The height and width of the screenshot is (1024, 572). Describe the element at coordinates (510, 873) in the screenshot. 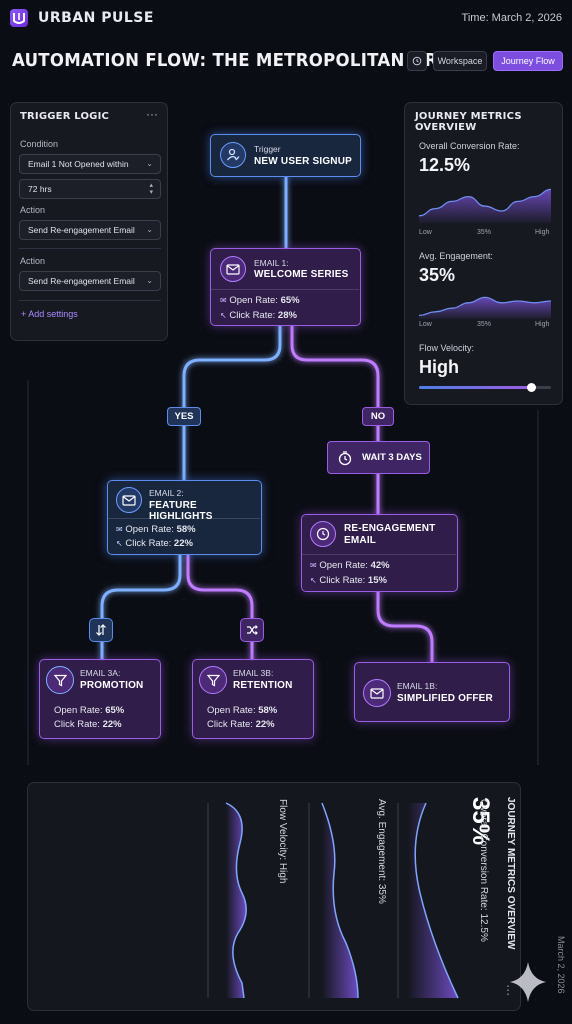

I see `rotated-metrics-title: JOURNEY METRICS OVERVIEW` at that location.